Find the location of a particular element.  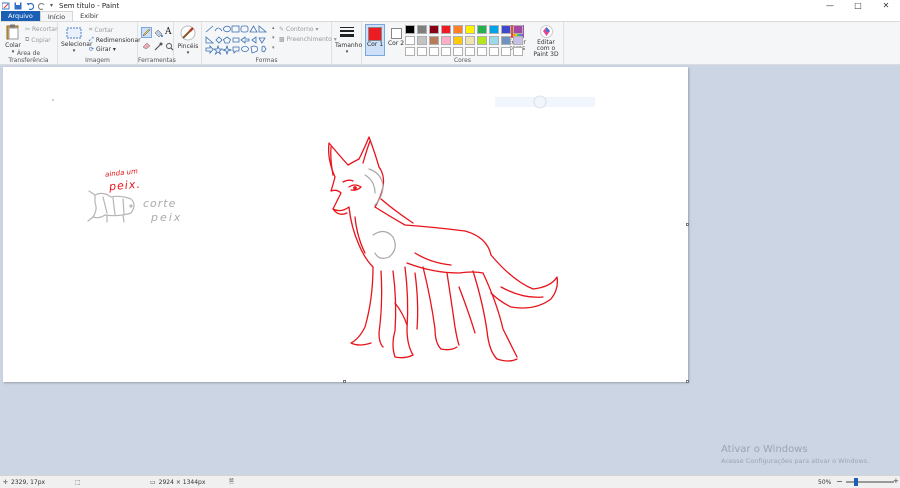

brushes-button: Pincéis ▾ is located at coordinates (188, 40).